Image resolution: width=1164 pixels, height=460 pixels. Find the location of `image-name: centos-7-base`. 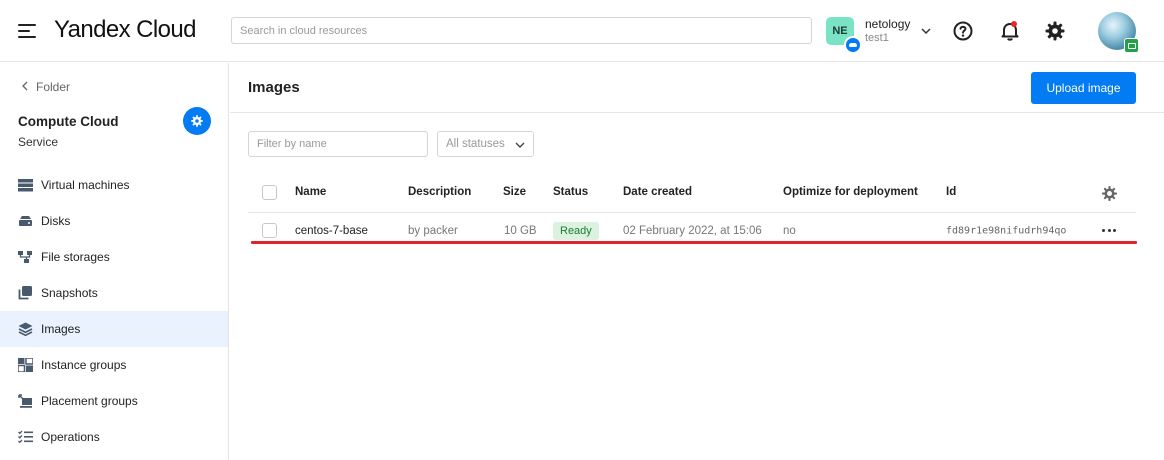

image-name: centos-7-base is located at coordinates (331, 231).